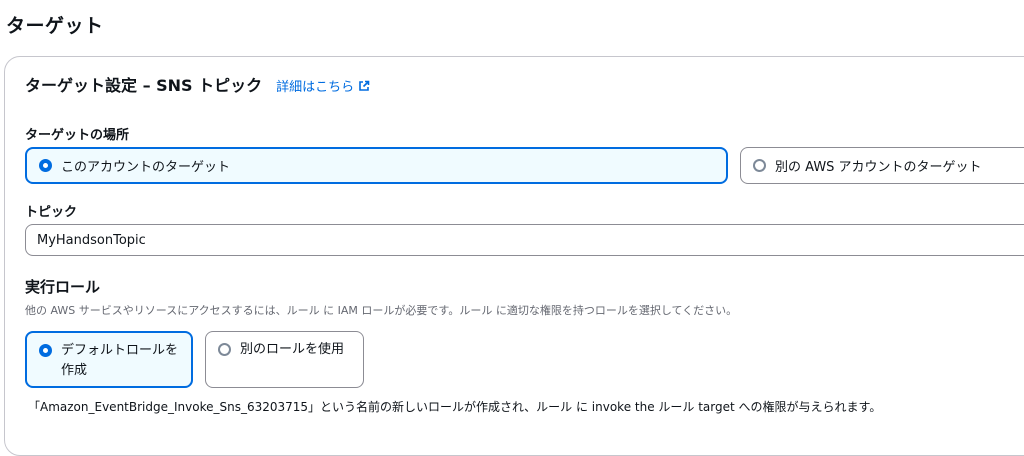  What do you see at coordinates (51, 212) in the screenshot?
I see `topic-label: トピック` at bounding box center [51, 212].